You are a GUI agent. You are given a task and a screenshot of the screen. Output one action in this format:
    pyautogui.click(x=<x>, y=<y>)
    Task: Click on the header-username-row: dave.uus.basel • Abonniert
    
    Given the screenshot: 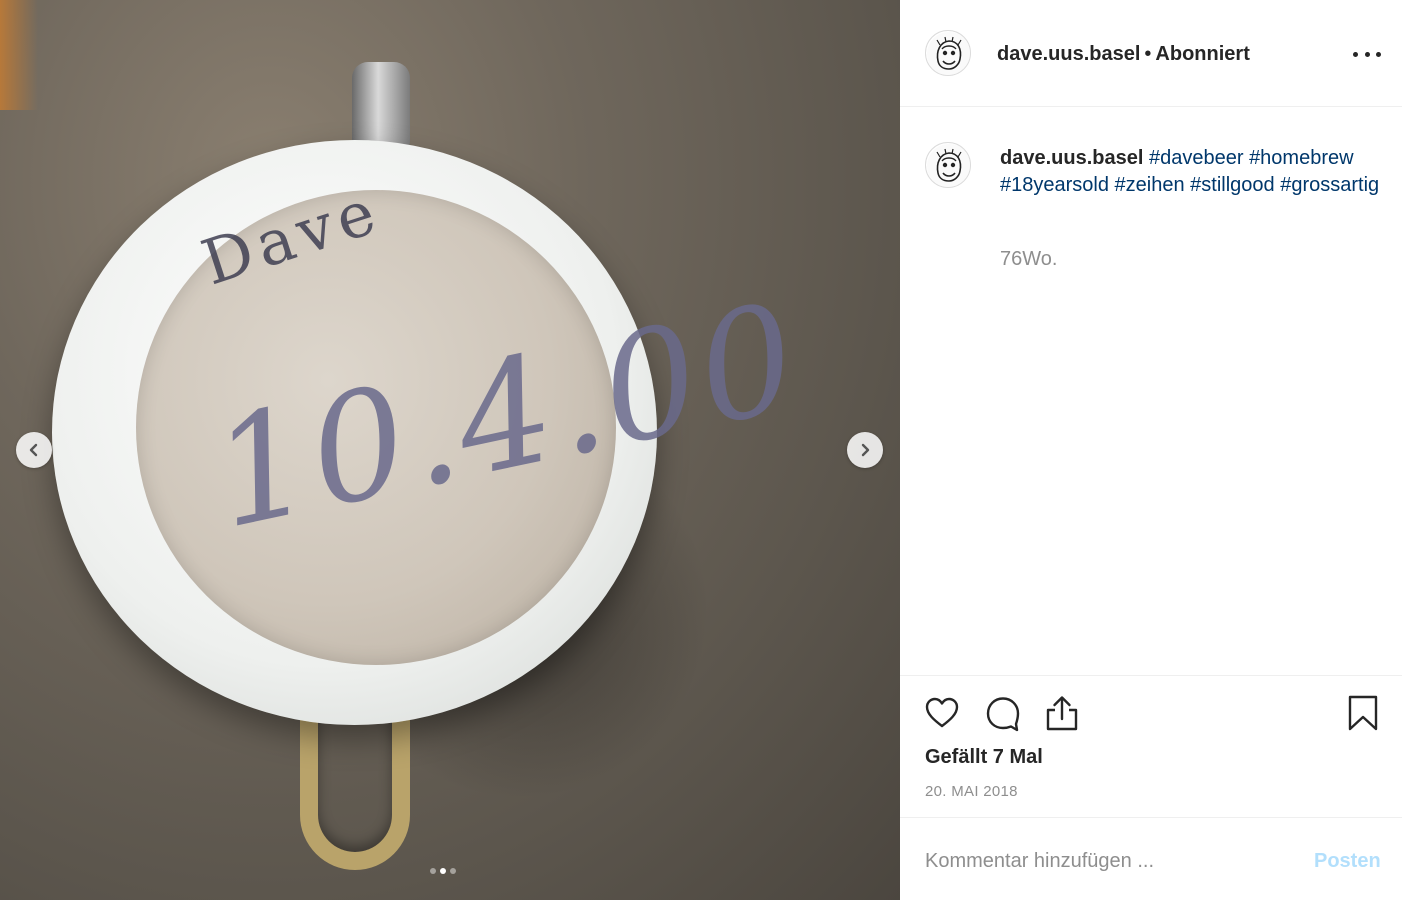 What is the action you would take?
    pyautogui.click(x=1123, y=54)
    